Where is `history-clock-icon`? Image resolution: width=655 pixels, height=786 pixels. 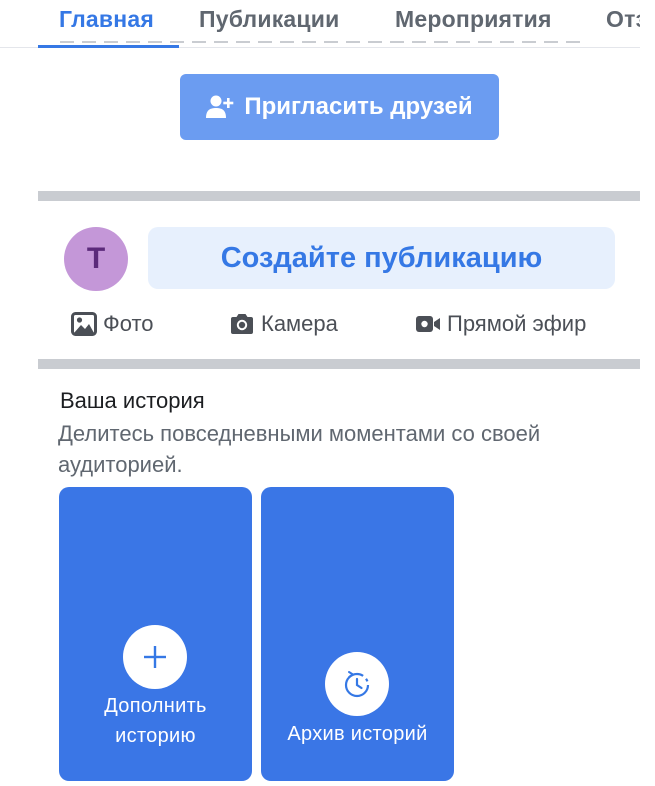
history-clock-icon is located at coordinates (357, 684).